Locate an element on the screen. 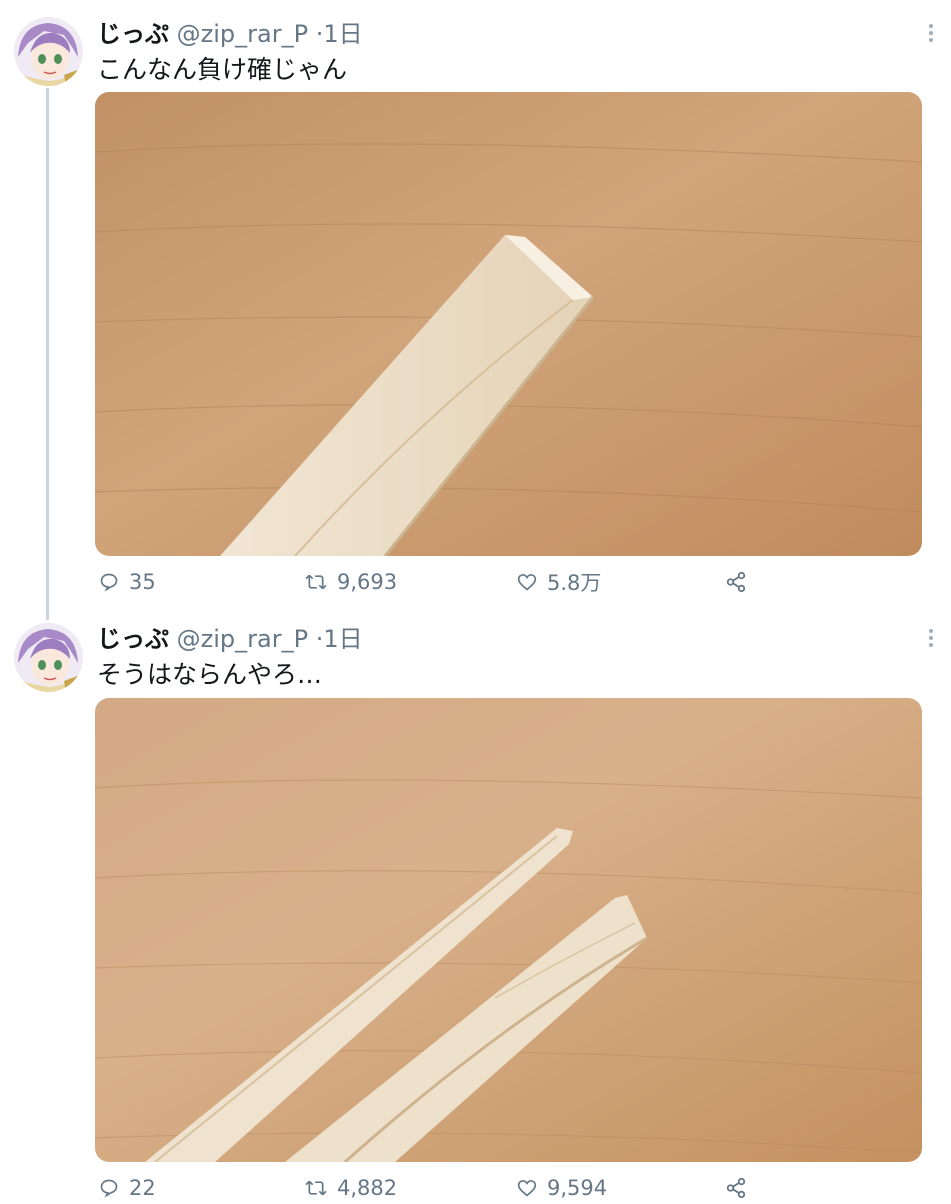 This screenshot has height=1204, width=951. retweet-count: 4,882 is located at coordinates (367, 1188).